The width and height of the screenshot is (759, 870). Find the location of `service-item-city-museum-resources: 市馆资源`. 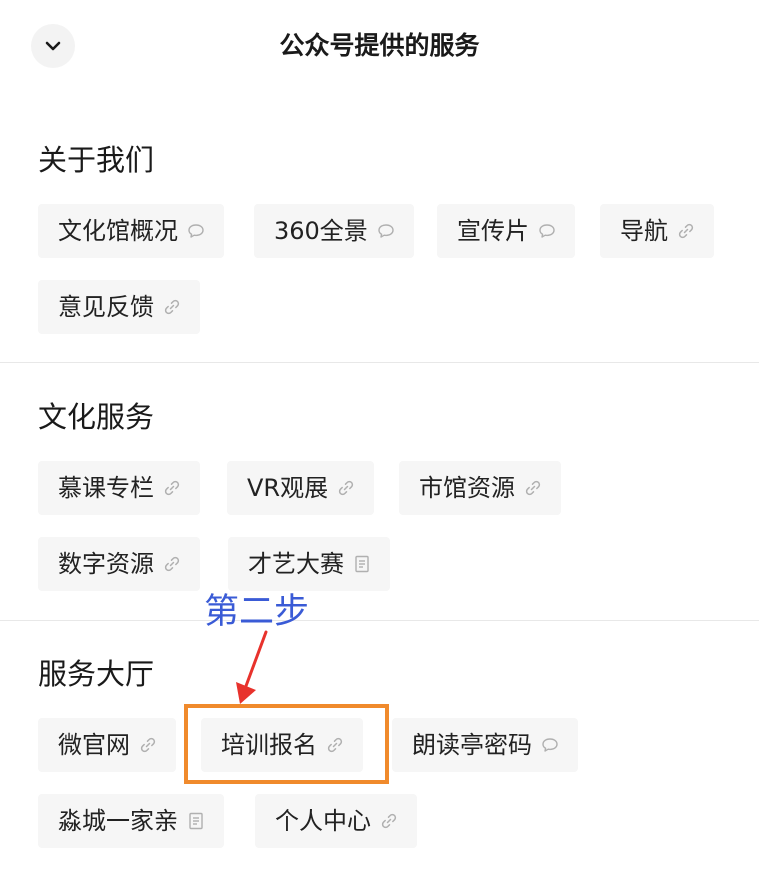

service-item-city-museum-resources: 市馆资源 is located at coordinates (480, 488).